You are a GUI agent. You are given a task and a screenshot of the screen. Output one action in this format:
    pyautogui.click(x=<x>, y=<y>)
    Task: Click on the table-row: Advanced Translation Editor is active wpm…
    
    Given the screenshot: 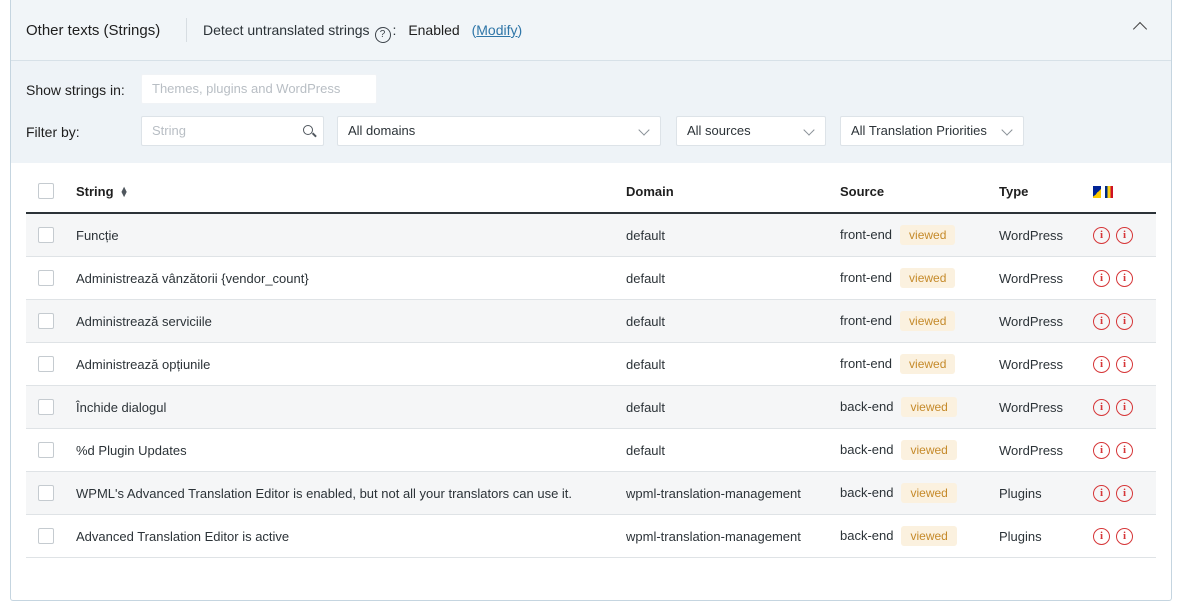 What is the action you would take?
    pyautogui.click(x=591, y=536)
    